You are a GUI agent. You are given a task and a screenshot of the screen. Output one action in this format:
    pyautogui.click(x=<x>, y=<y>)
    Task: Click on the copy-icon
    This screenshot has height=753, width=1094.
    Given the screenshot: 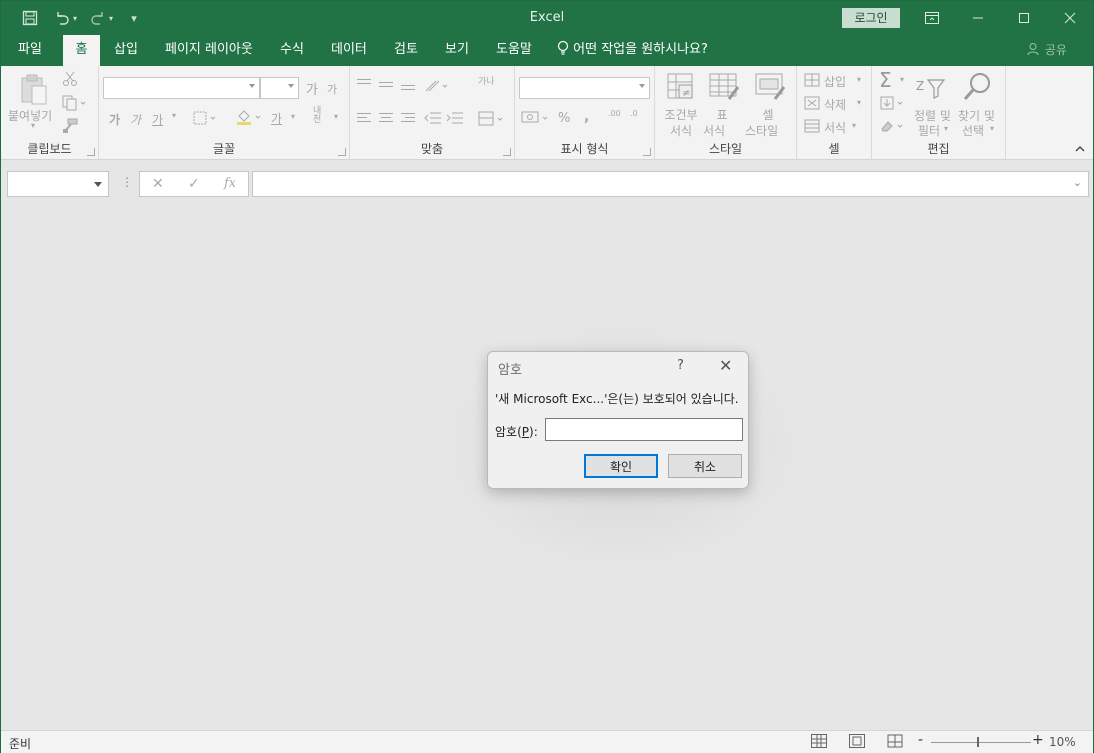 What is the action you would take?
    pyautogui.click(x=74, y=104)
    